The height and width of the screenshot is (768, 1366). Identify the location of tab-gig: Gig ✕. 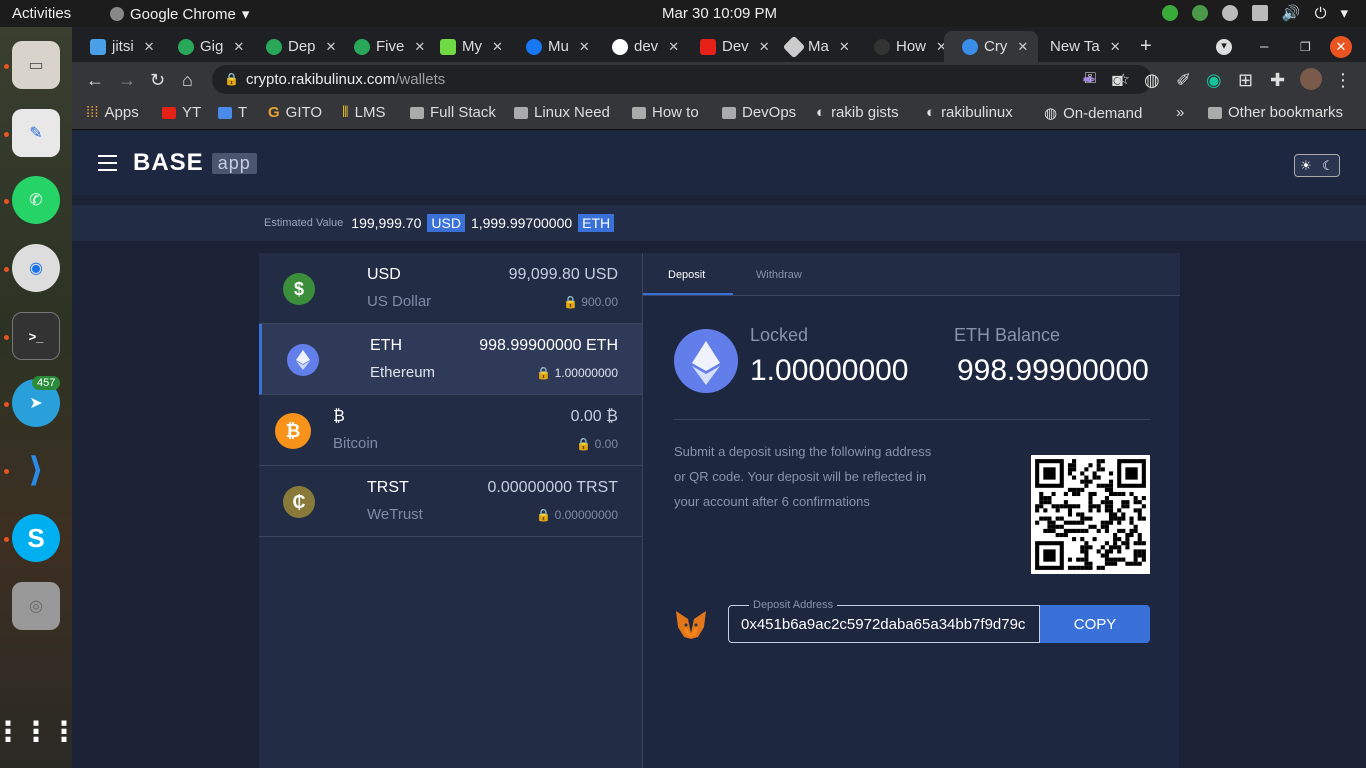
(202, 46).